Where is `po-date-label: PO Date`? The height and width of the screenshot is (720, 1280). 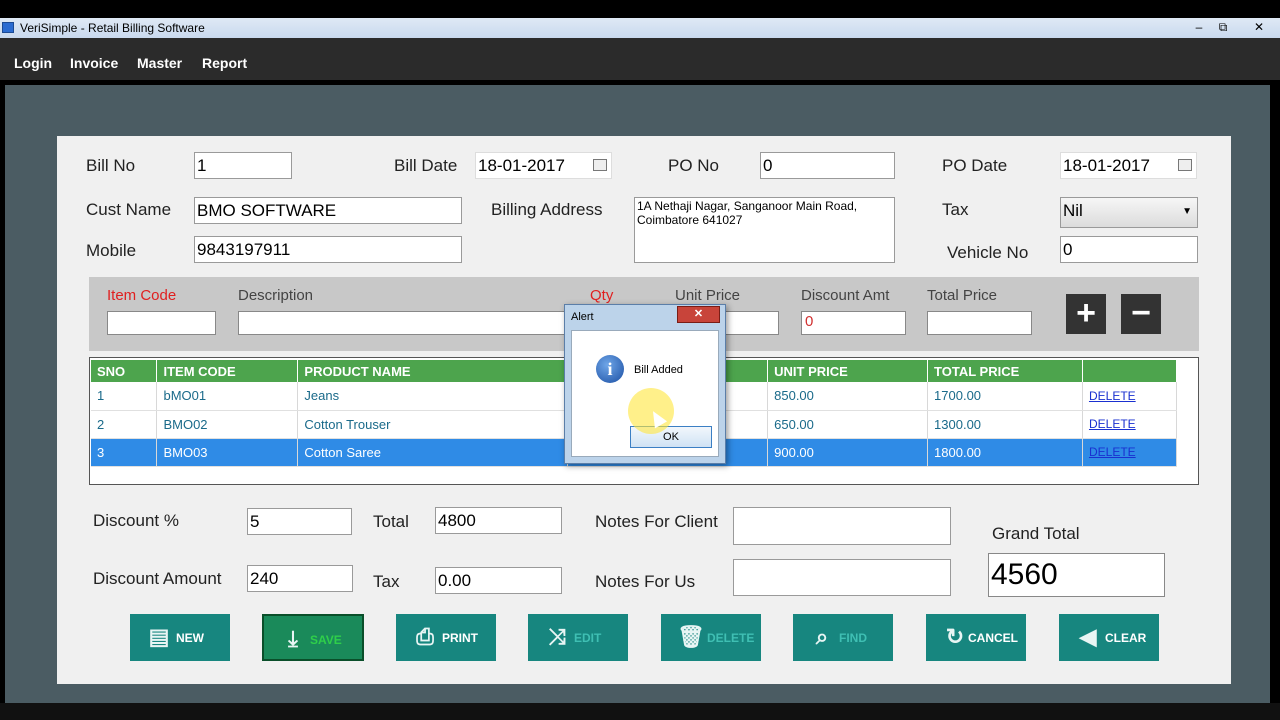
po-date-label: PO Date is located at coordinates (975, 165).